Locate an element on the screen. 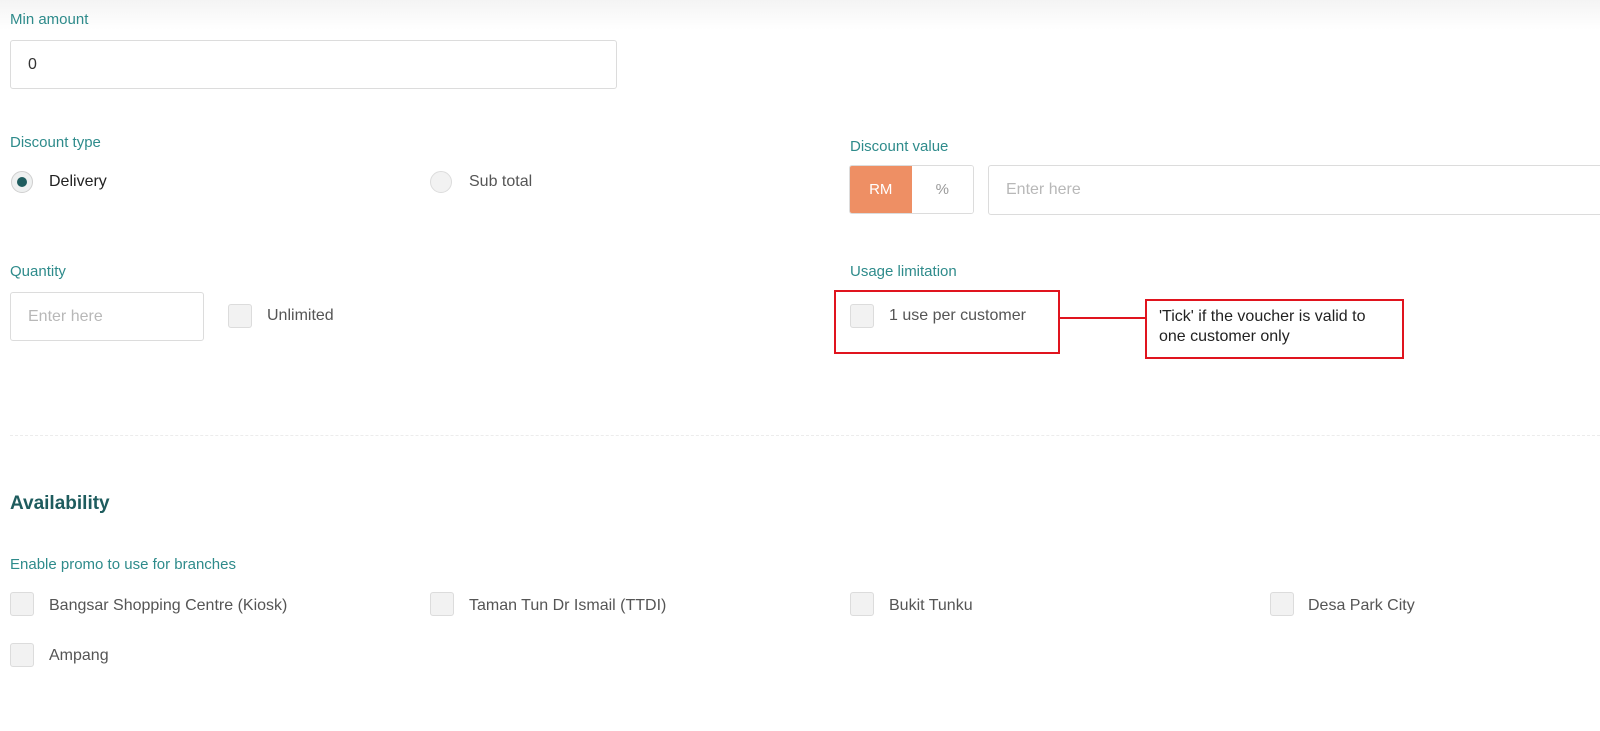  min-amount-input is located at coordinates (313, 64).